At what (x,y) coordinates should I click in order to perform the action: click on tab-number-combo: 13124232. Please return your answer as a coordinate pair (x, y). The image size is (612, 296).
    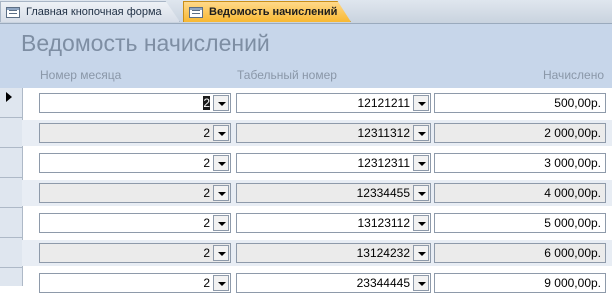
    Looking at the image, I should click on (333, 253).